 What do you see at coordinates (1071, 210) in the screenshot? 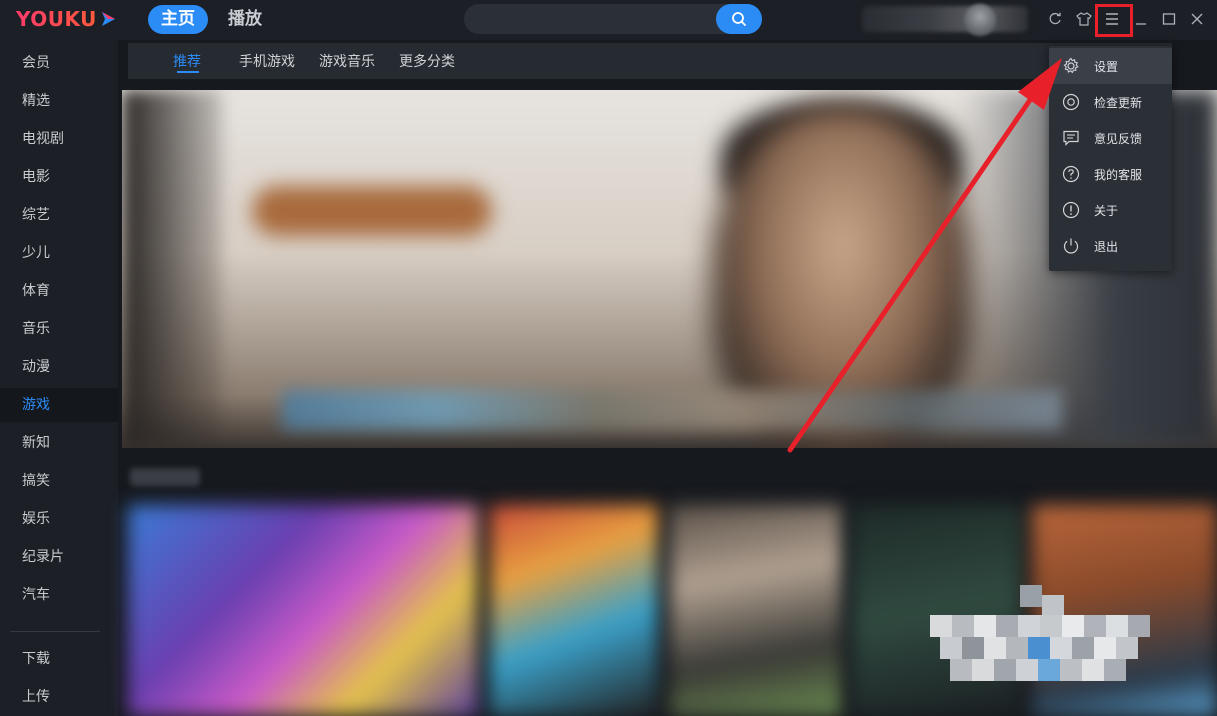
I see `info-icon` at bounding box center [1071, 210].